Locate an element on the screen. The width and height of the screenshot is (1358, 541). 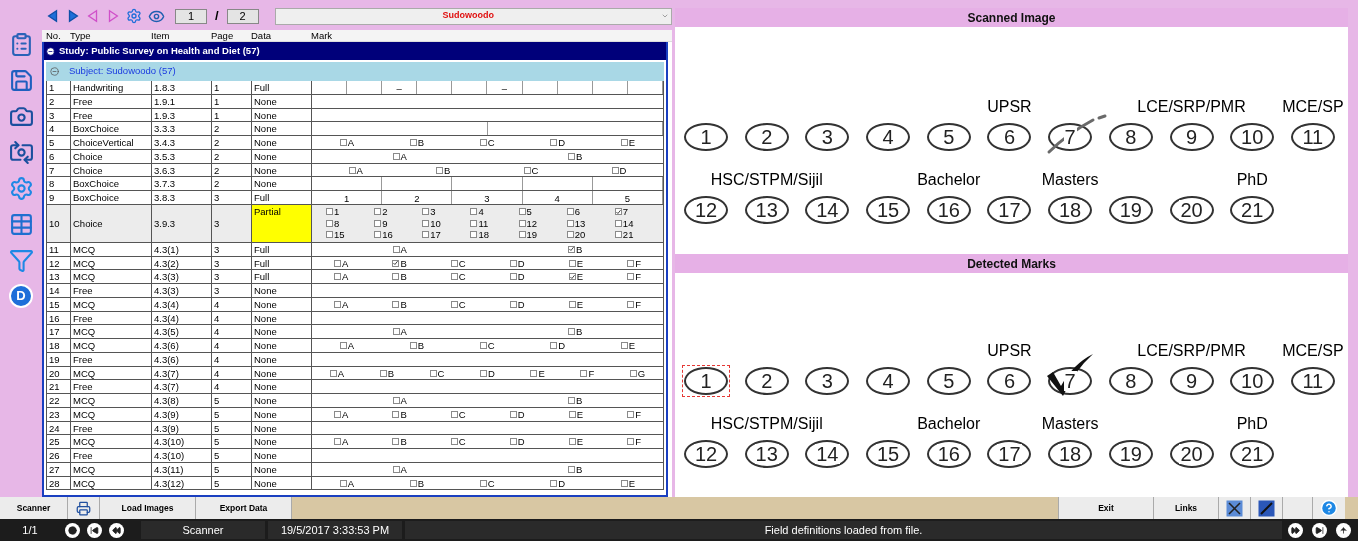
table-row: 1 Handwriting 1.8.3 1 Full – – is located at coordinates (355, 88).